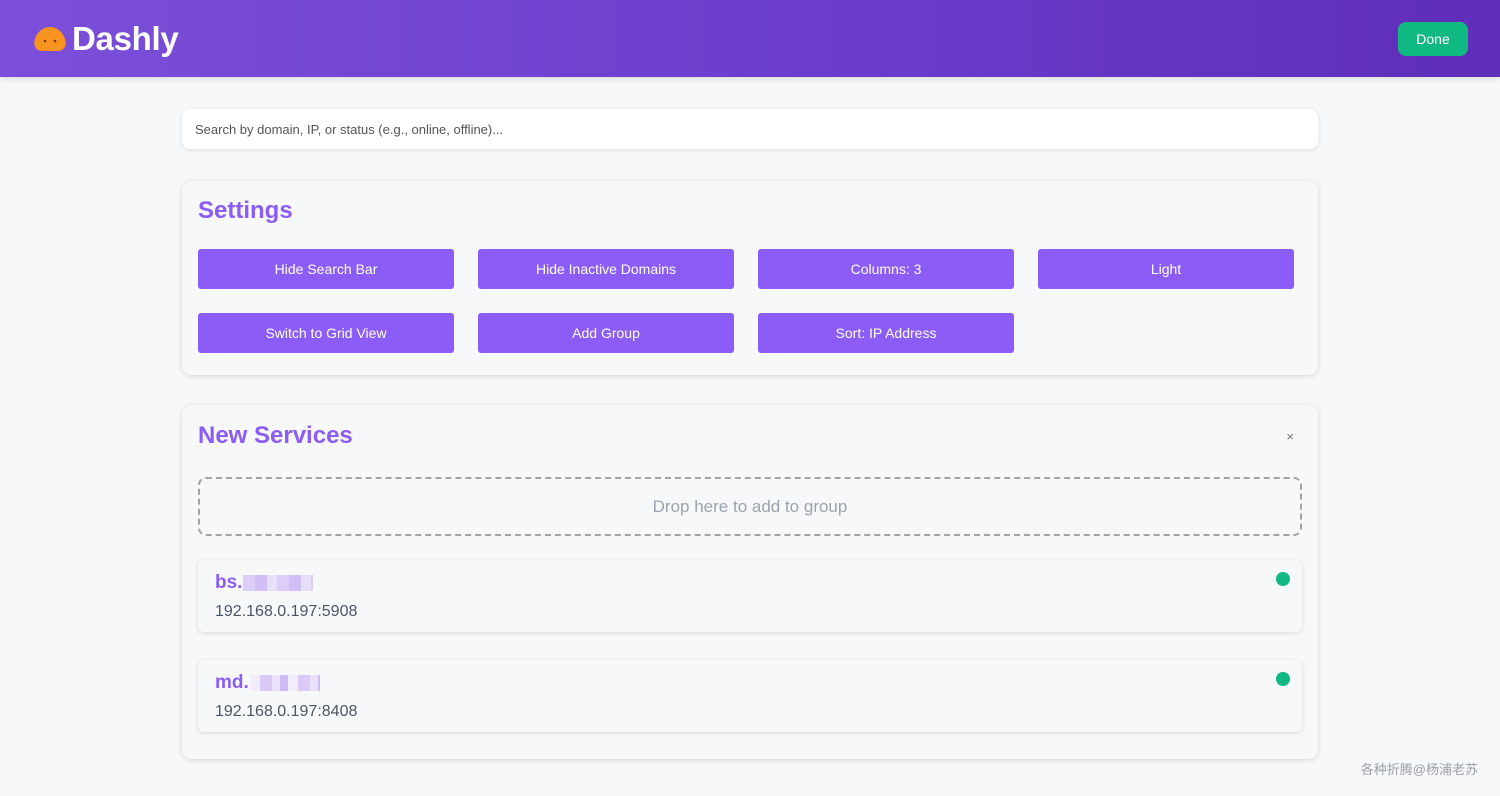  What do you see at coordinates (1419, 769) in the screenshot?
I see `watermark: 各种折腾@杨浦老苏` at bounding box center [1419, 769].